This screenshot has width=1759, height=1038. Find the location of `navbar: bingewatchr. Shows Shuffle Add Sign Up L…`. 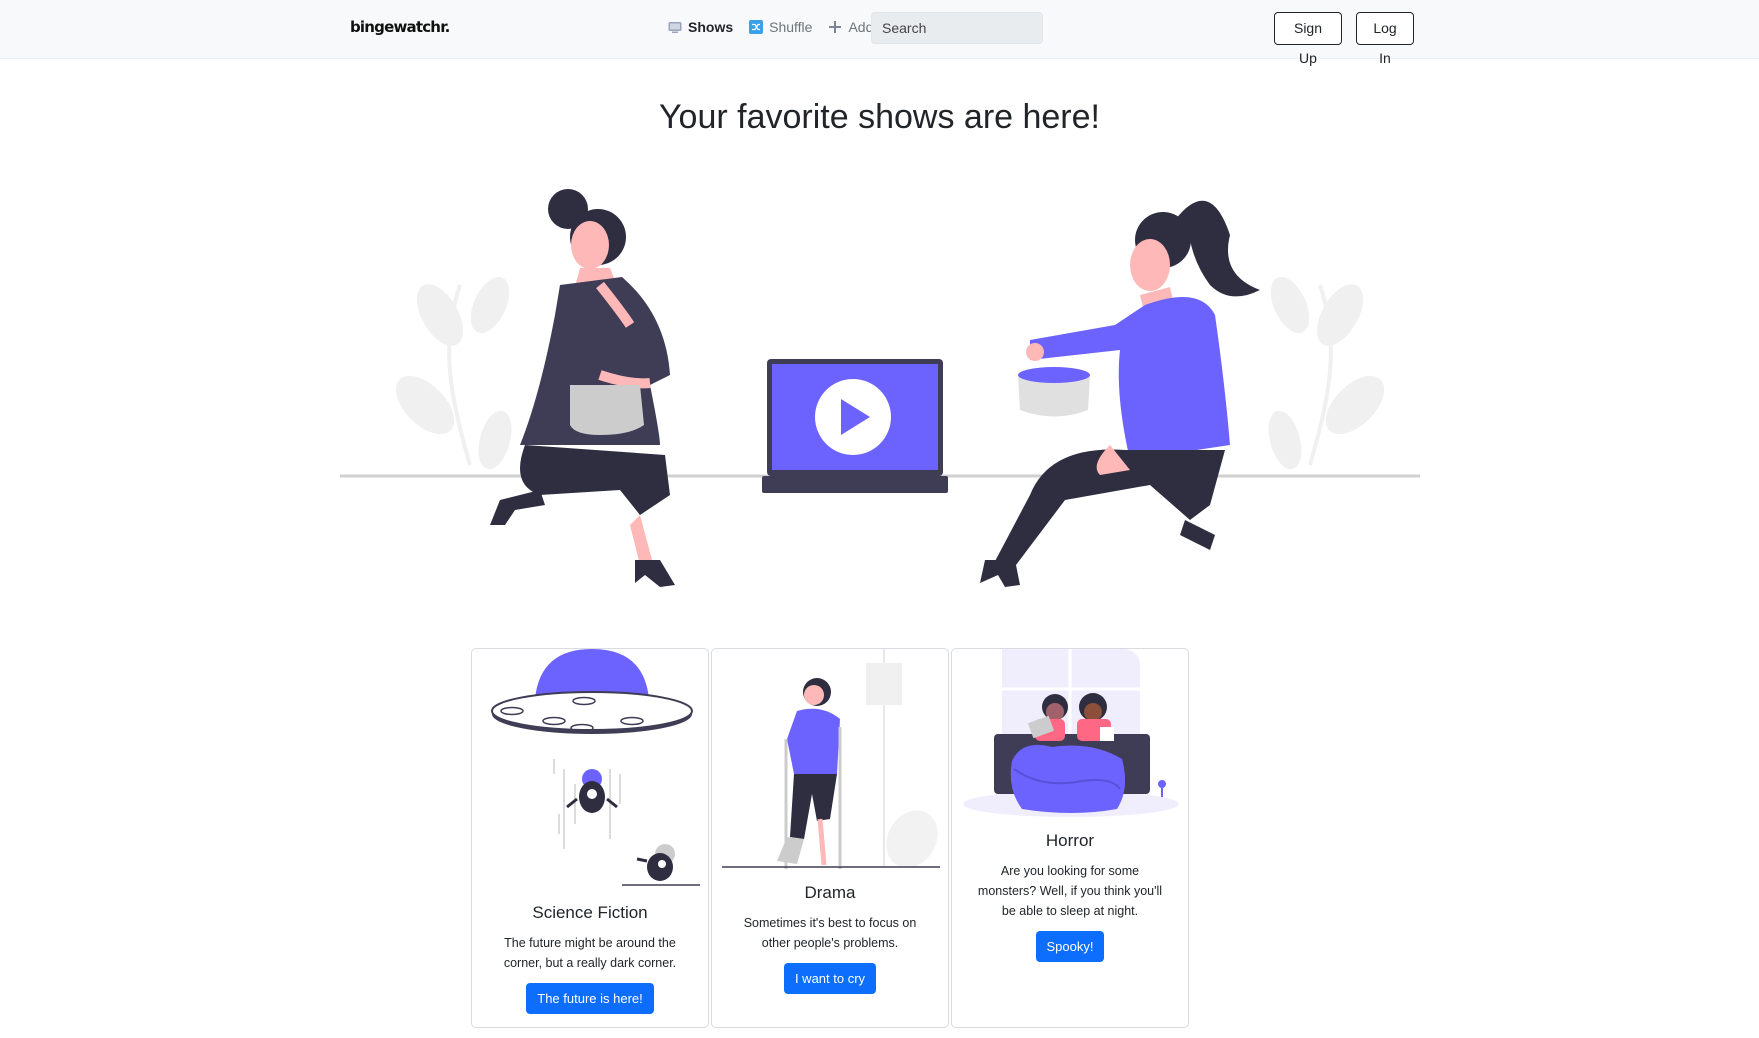

navbar: bingewatchr. Shows Shuffle Add Sign Up L… is located at coordinates (879, 33).